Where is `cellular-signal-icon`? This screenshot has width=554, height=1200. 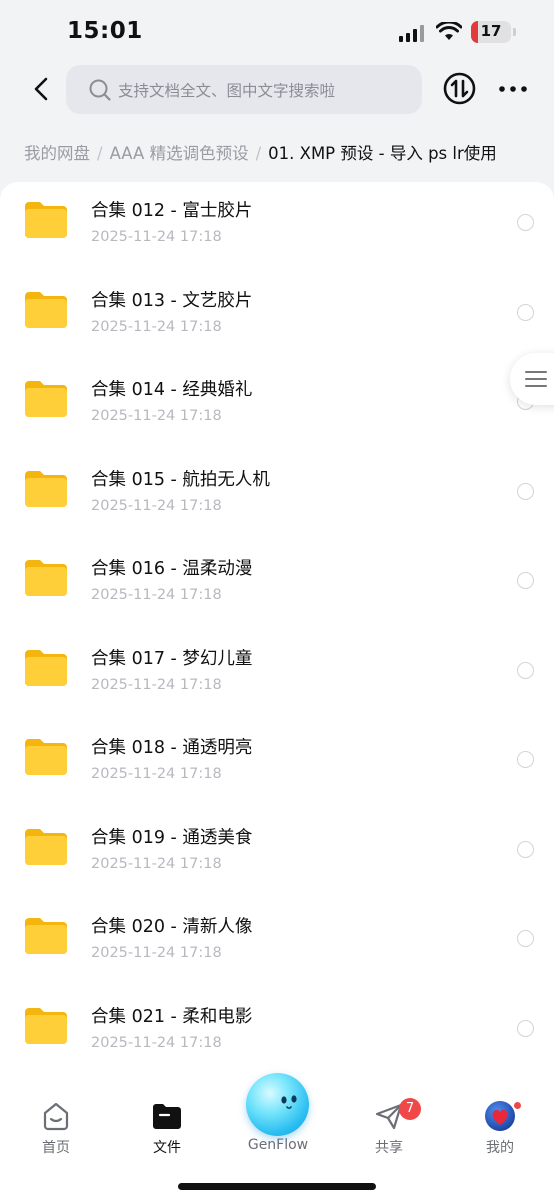 cellular-signal-icon is located at coordinates (413, 33).